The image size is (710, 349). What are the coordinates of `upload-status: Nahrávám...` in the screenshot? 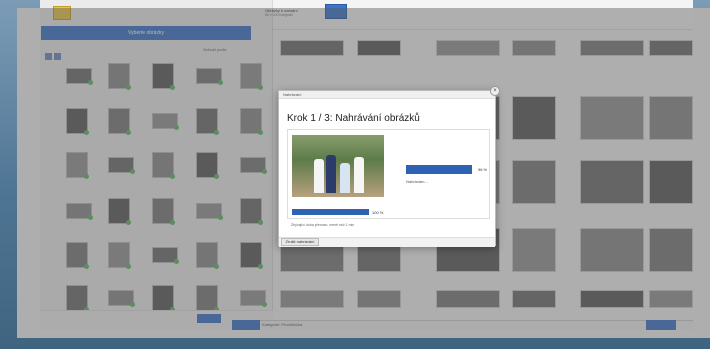 It's located at (417, 181).